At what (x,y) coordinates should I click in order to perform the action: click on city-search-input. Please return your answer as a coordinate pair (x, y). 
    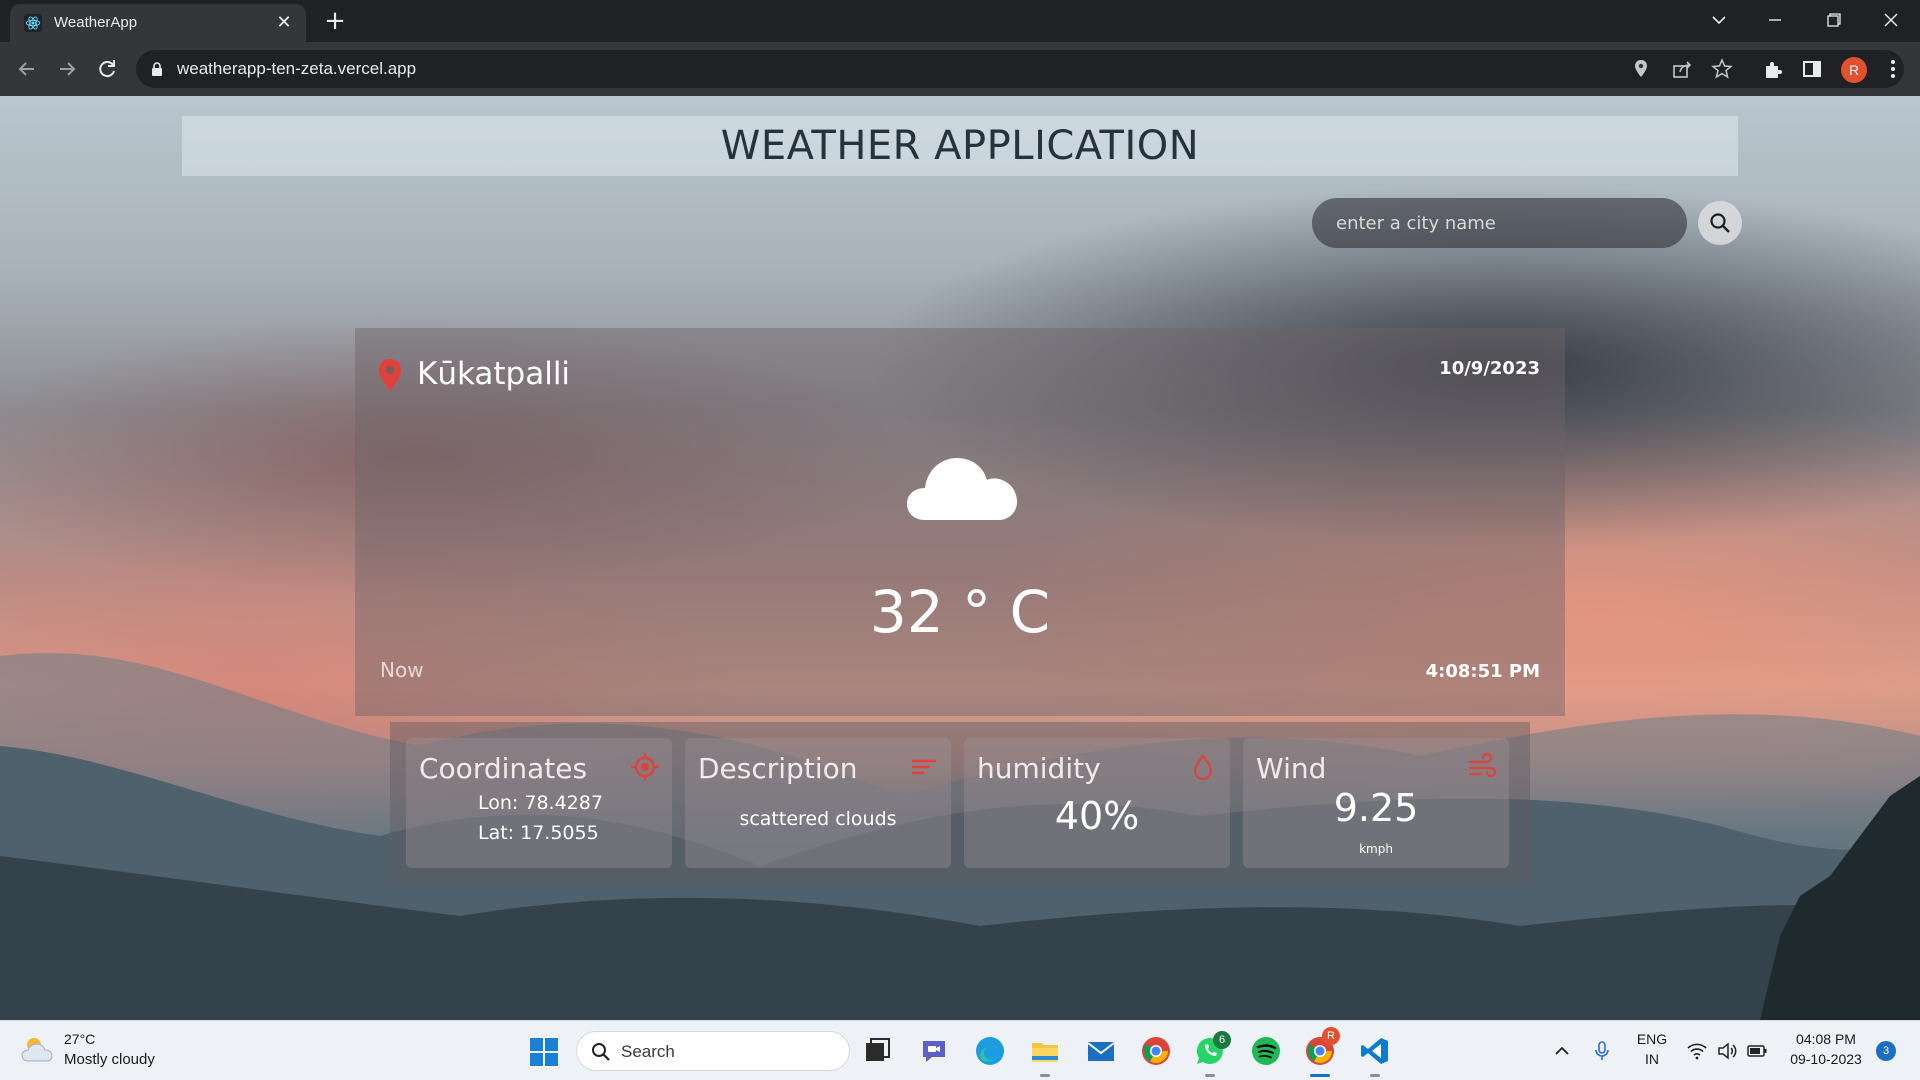
    Looking at the image, I should click on (1501, 223).